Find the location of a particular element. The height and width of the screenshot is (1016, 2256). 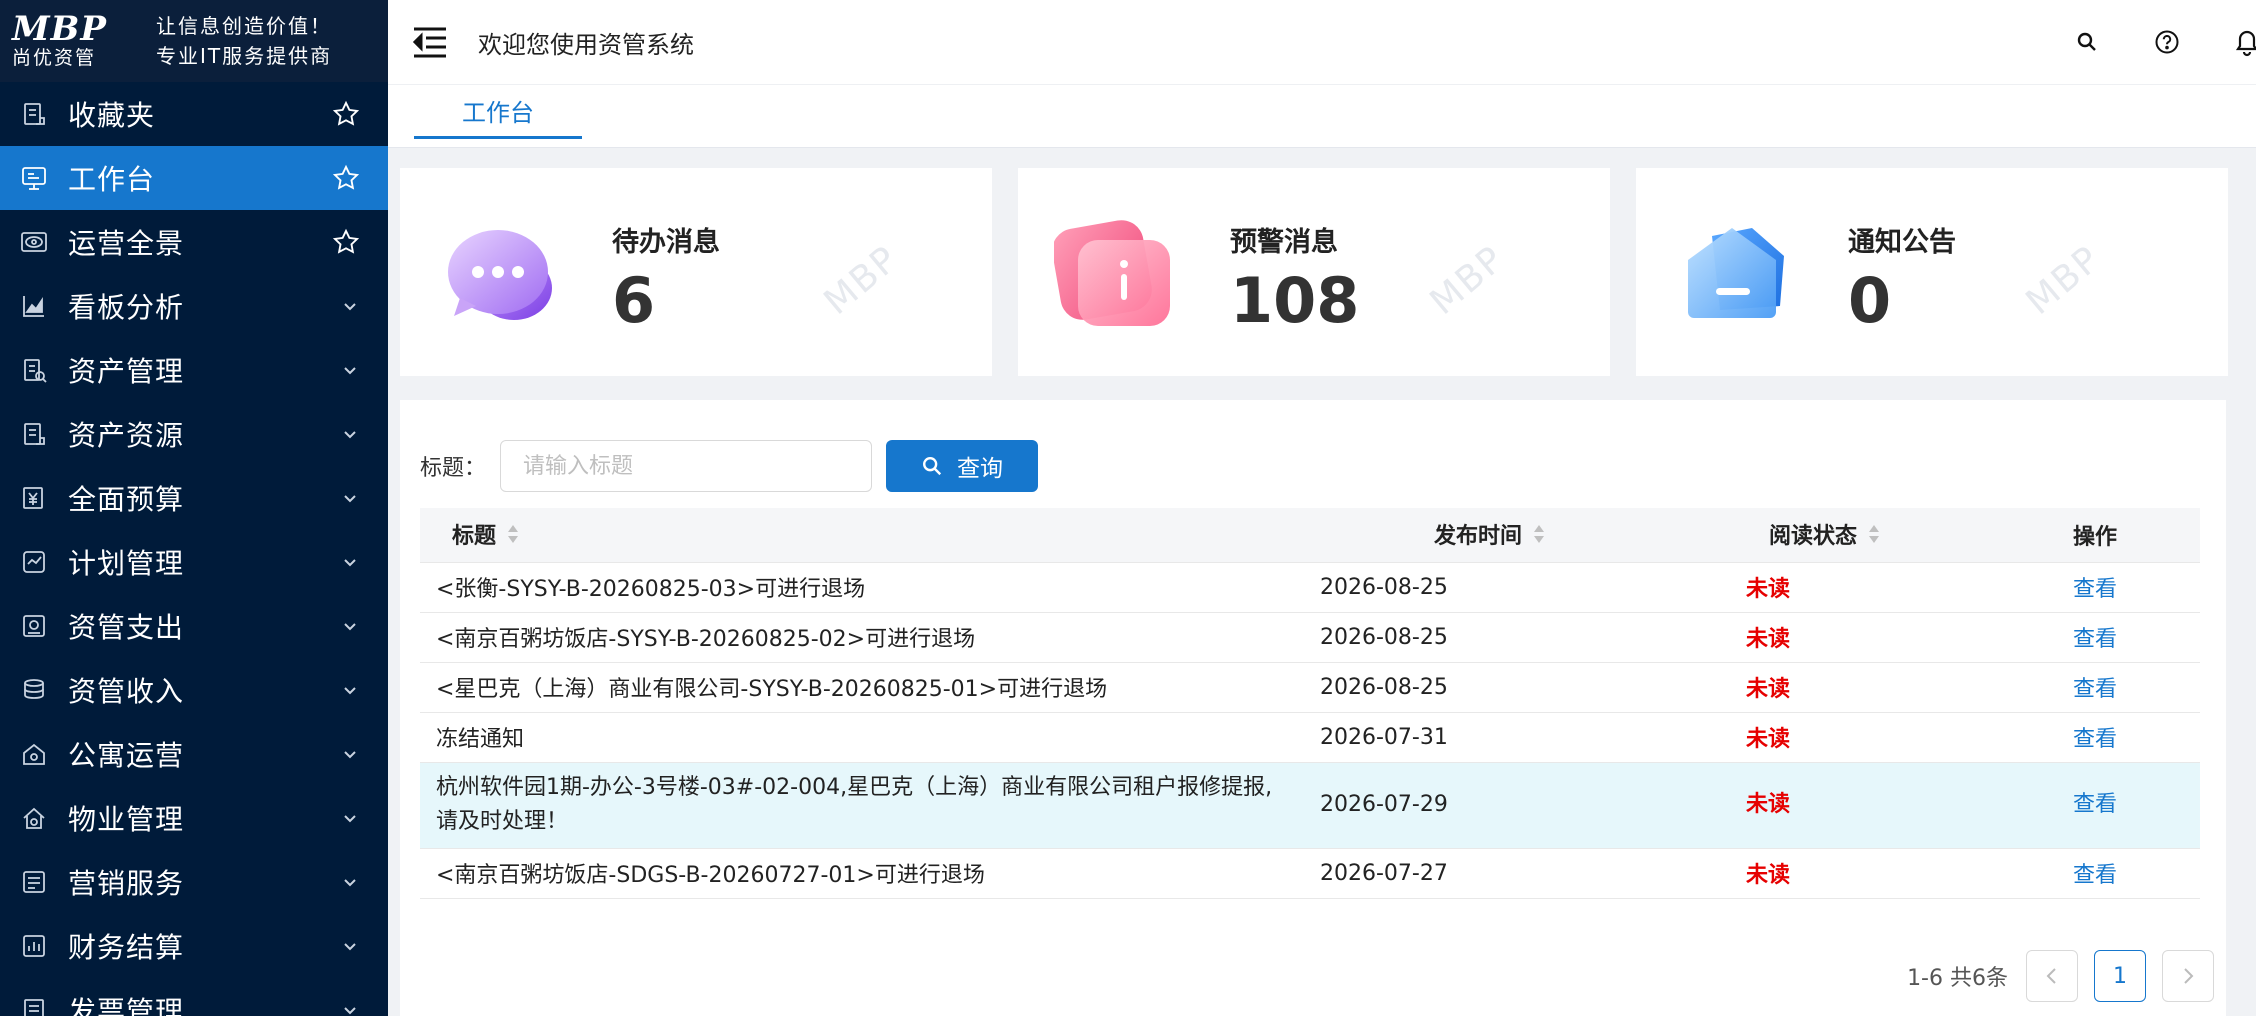

next-page-button is located at coordinates (2188, 976).